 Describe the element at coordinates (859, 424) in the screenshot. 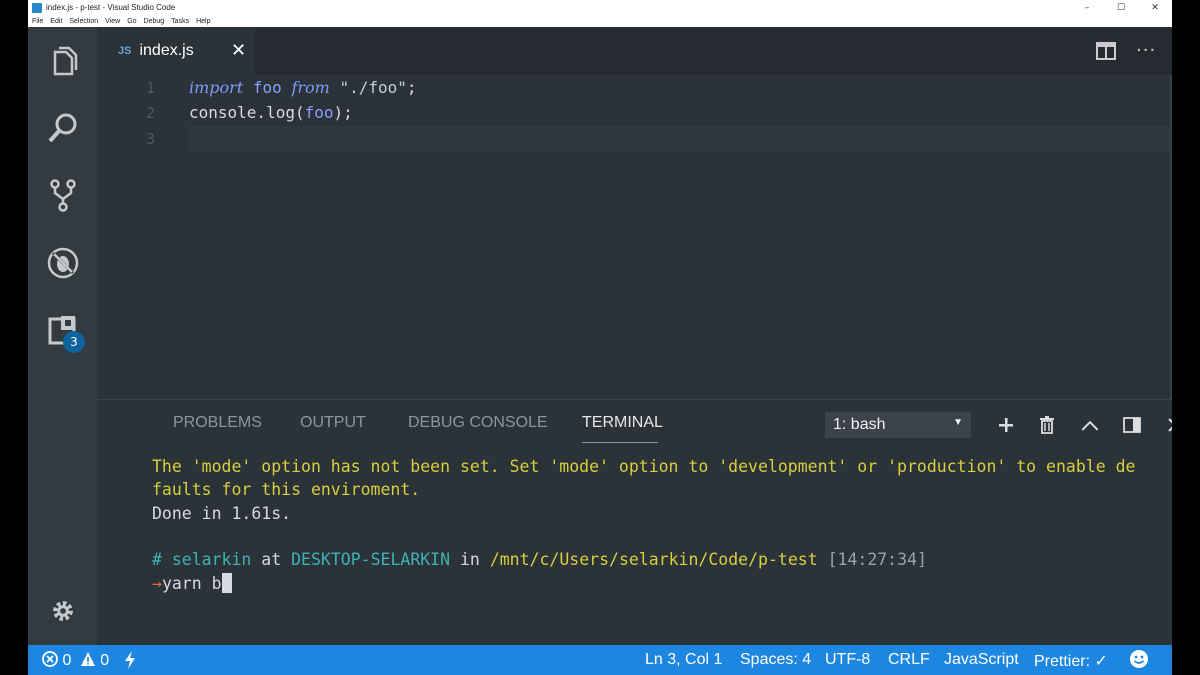

I see `terminal-select-value: 1: bash` at that location.